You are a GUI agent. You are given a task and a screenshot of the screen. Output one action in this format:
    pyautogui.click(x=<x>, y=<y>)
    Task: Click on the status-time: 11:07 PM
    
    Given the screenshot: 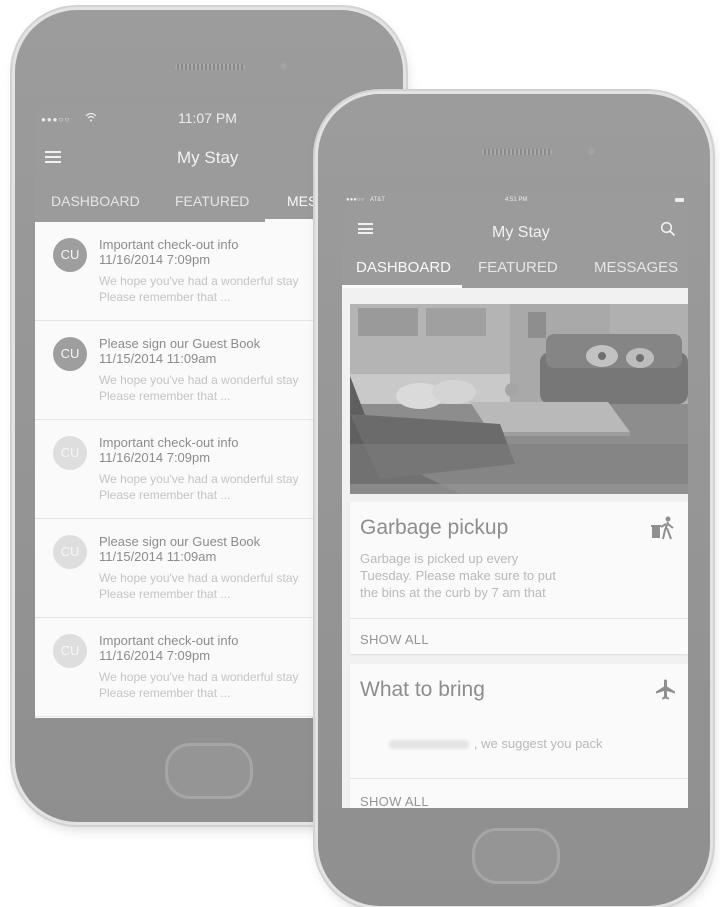 What is the action you would take?
    pyautogui.click(x=207, y=118)
    